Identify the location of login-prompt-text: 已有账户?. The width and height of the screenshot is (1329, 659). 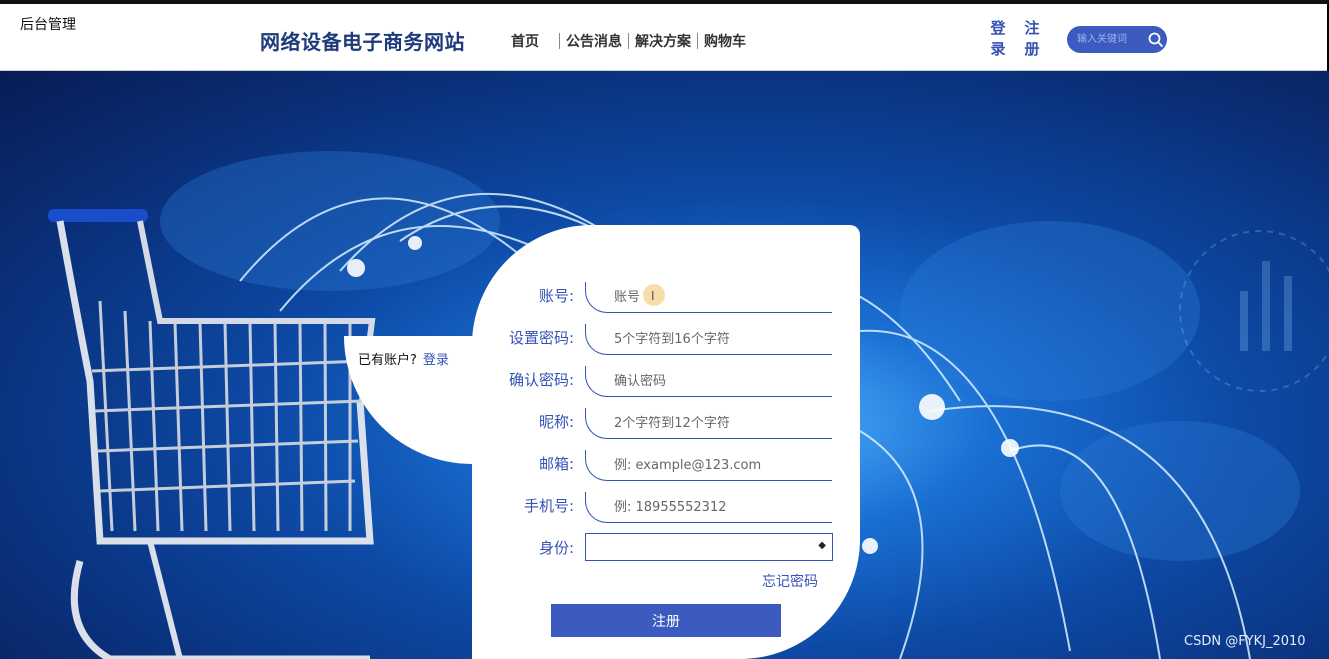
(387, 360).